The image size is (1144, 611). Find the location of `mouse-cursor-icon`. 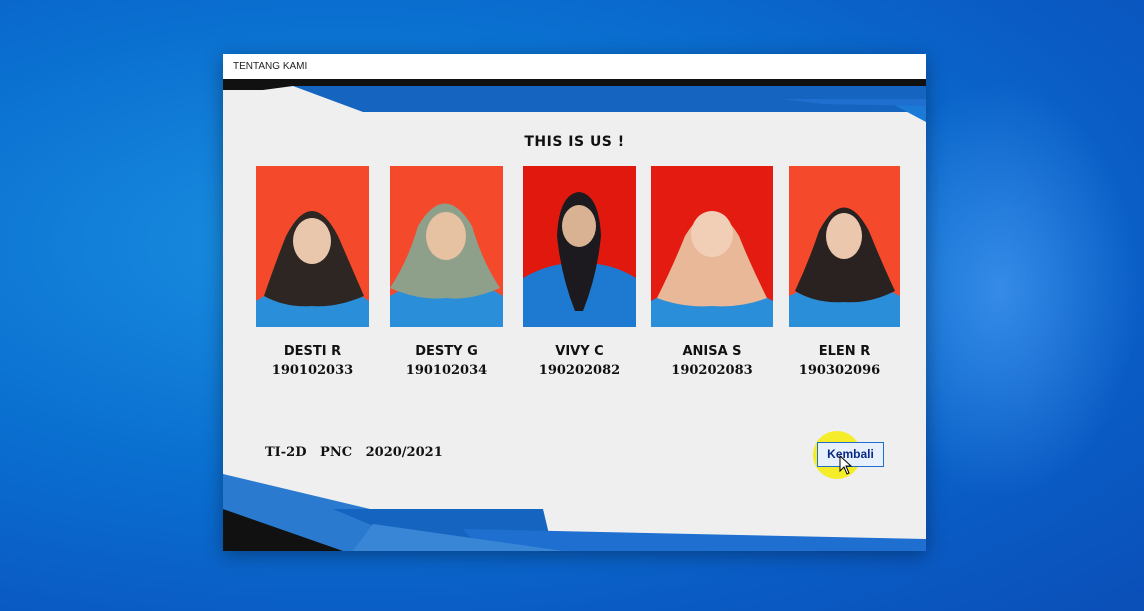

mouse-cursor-icon is located at coordinates (846, 465).